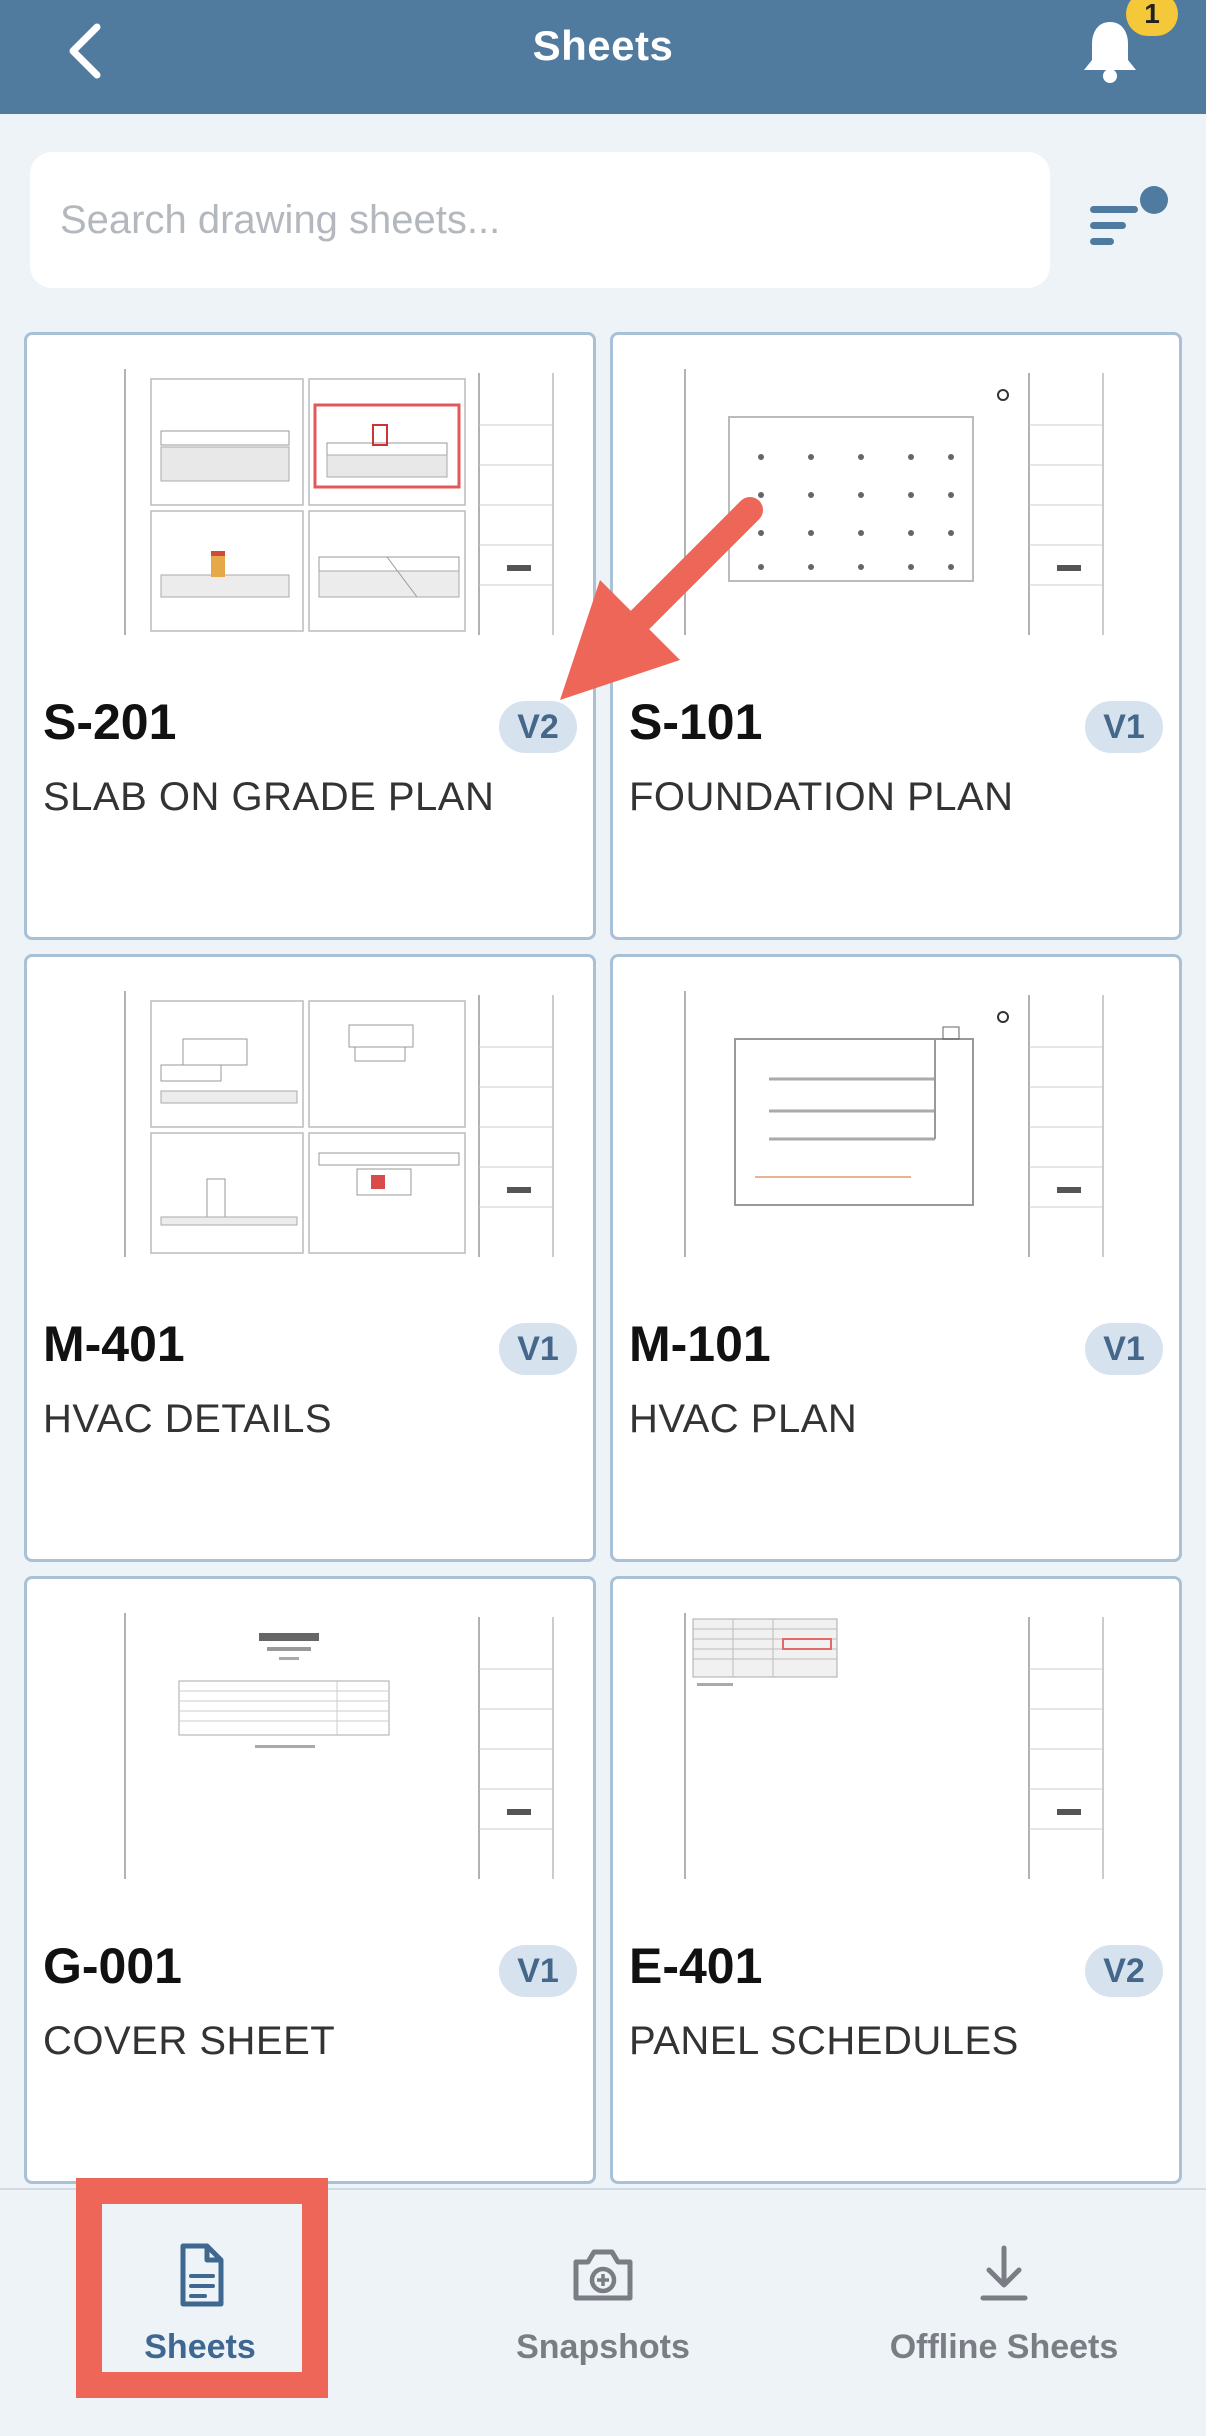 This screenshot has height=2436, width=1206. Describe the element at coordinates (743, 1419) in the screenshot. I see `sheet-title: HVAC PLAN` at that location.